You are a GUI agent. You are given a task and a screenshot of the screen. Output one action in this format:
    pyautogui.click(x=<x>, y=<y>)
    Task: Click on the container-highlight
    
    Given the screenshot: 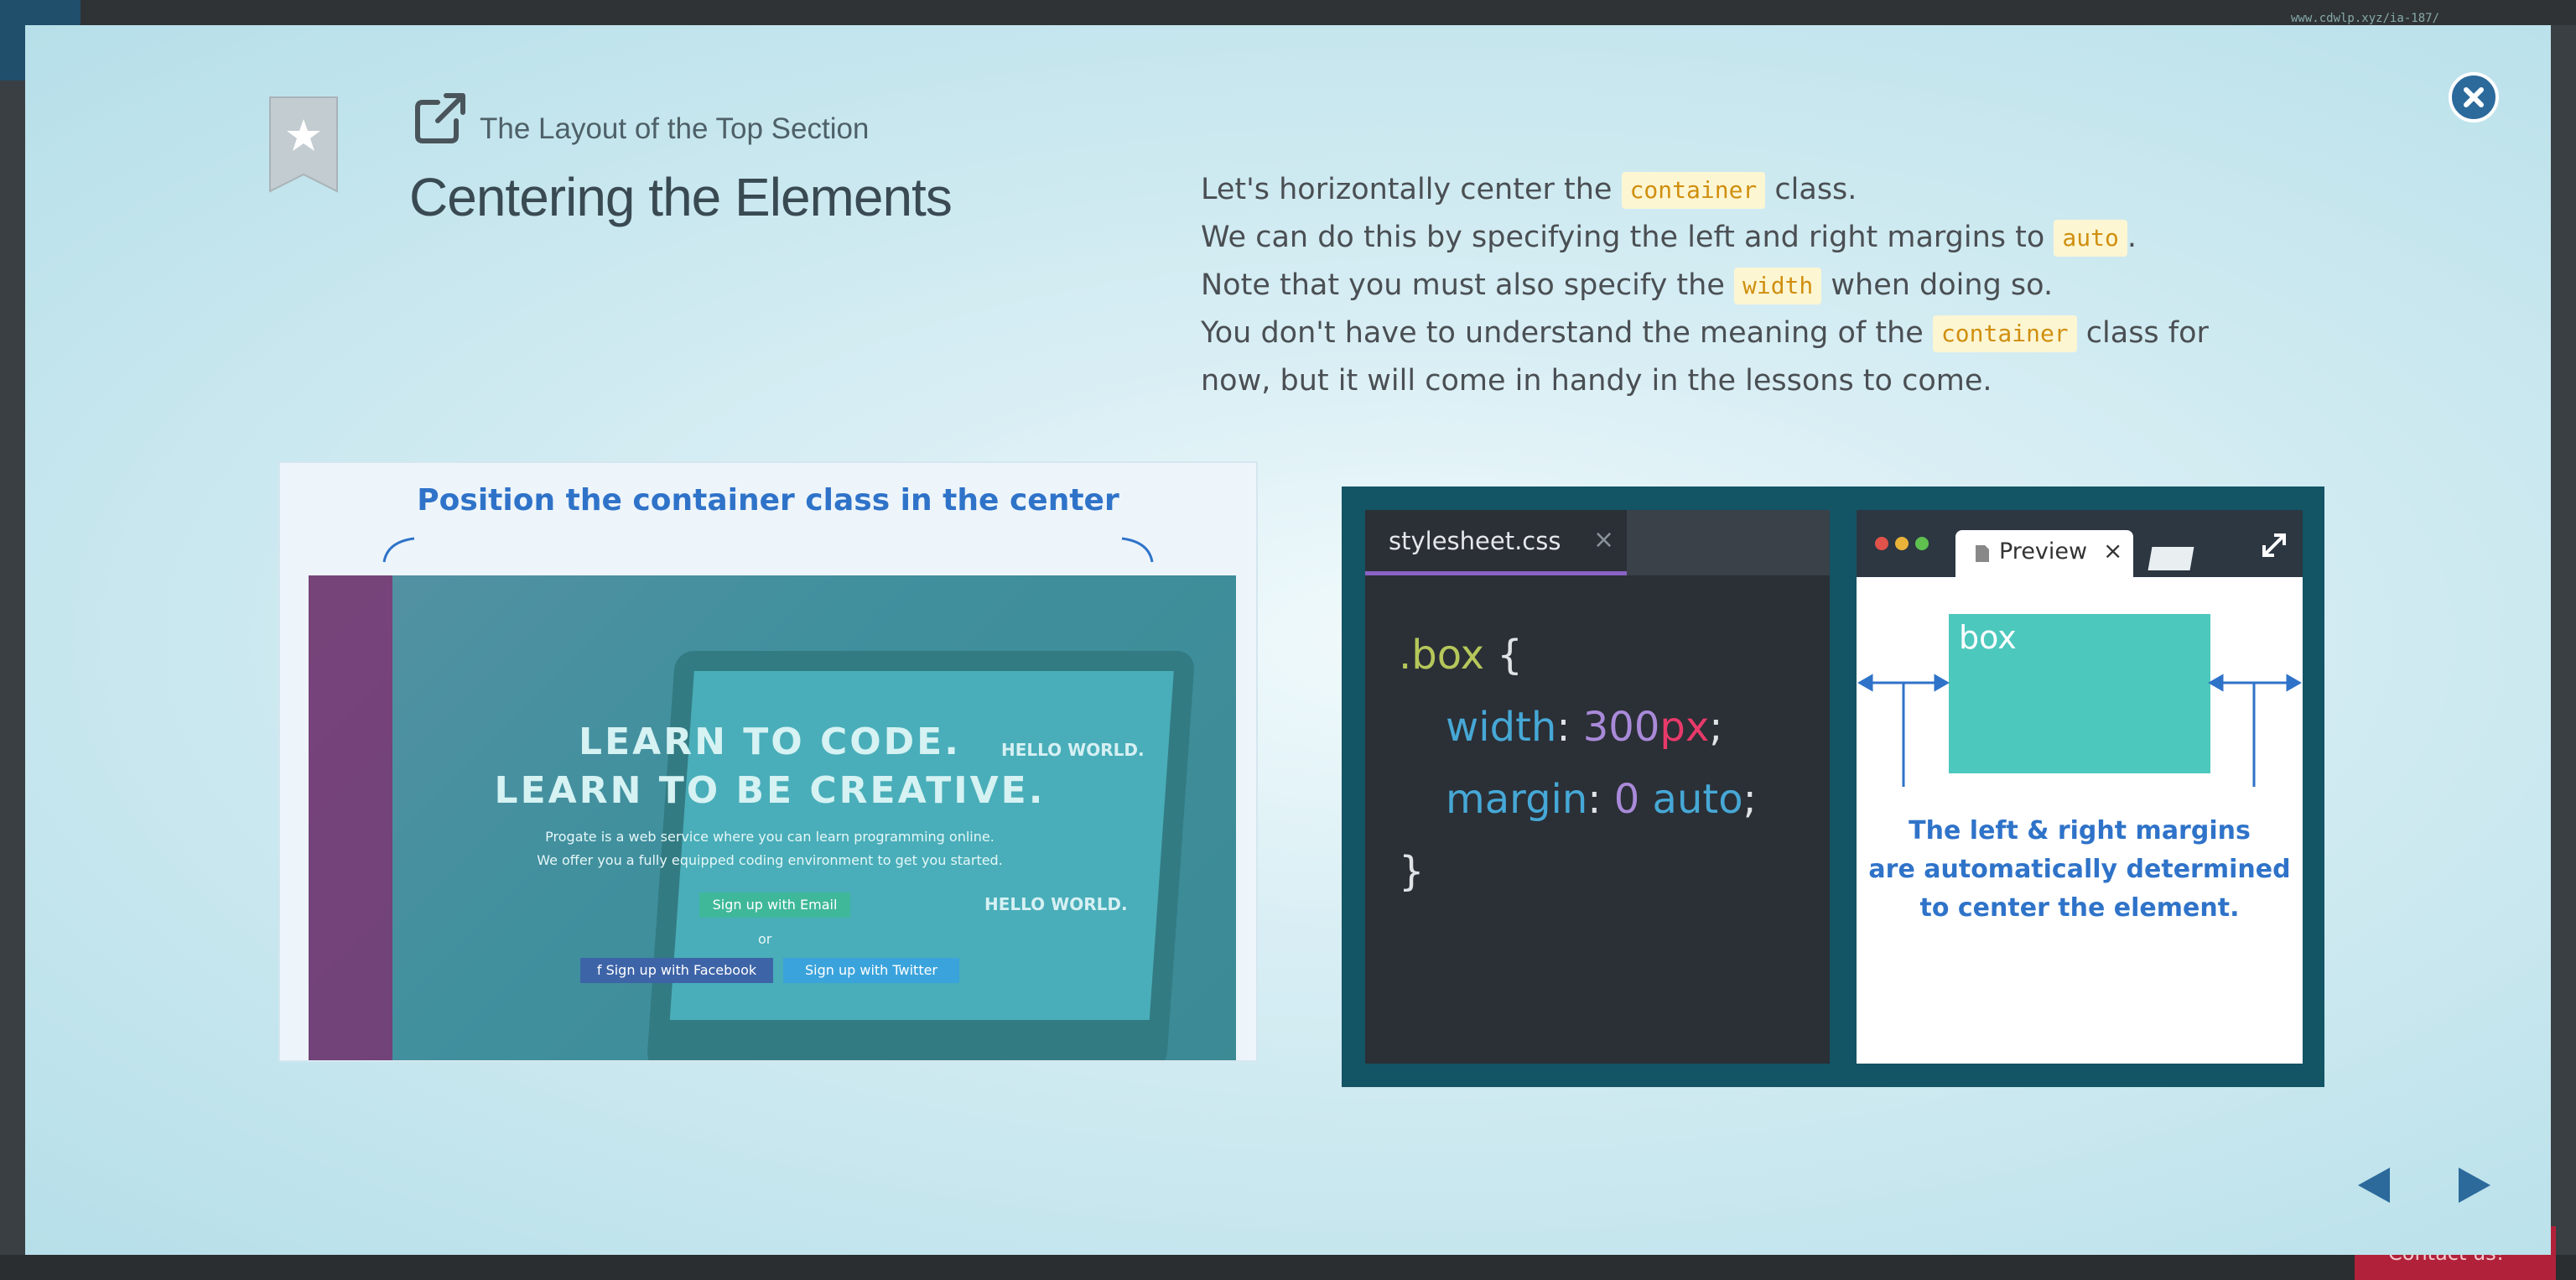 What is the action you would take?
    pyautogui.click(x=814, y=817)
    